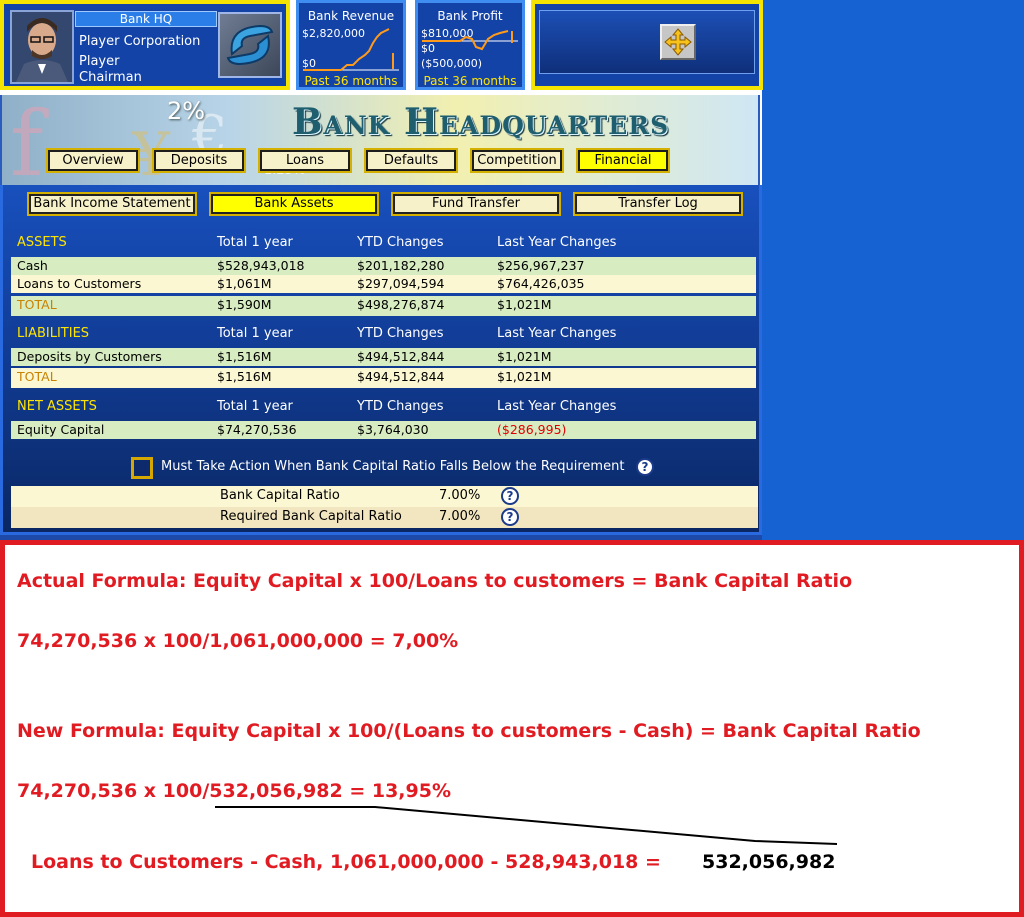 This screenshot has height=917, width=1024. I want to click on tab-competition: Competition, so click(517, 160).